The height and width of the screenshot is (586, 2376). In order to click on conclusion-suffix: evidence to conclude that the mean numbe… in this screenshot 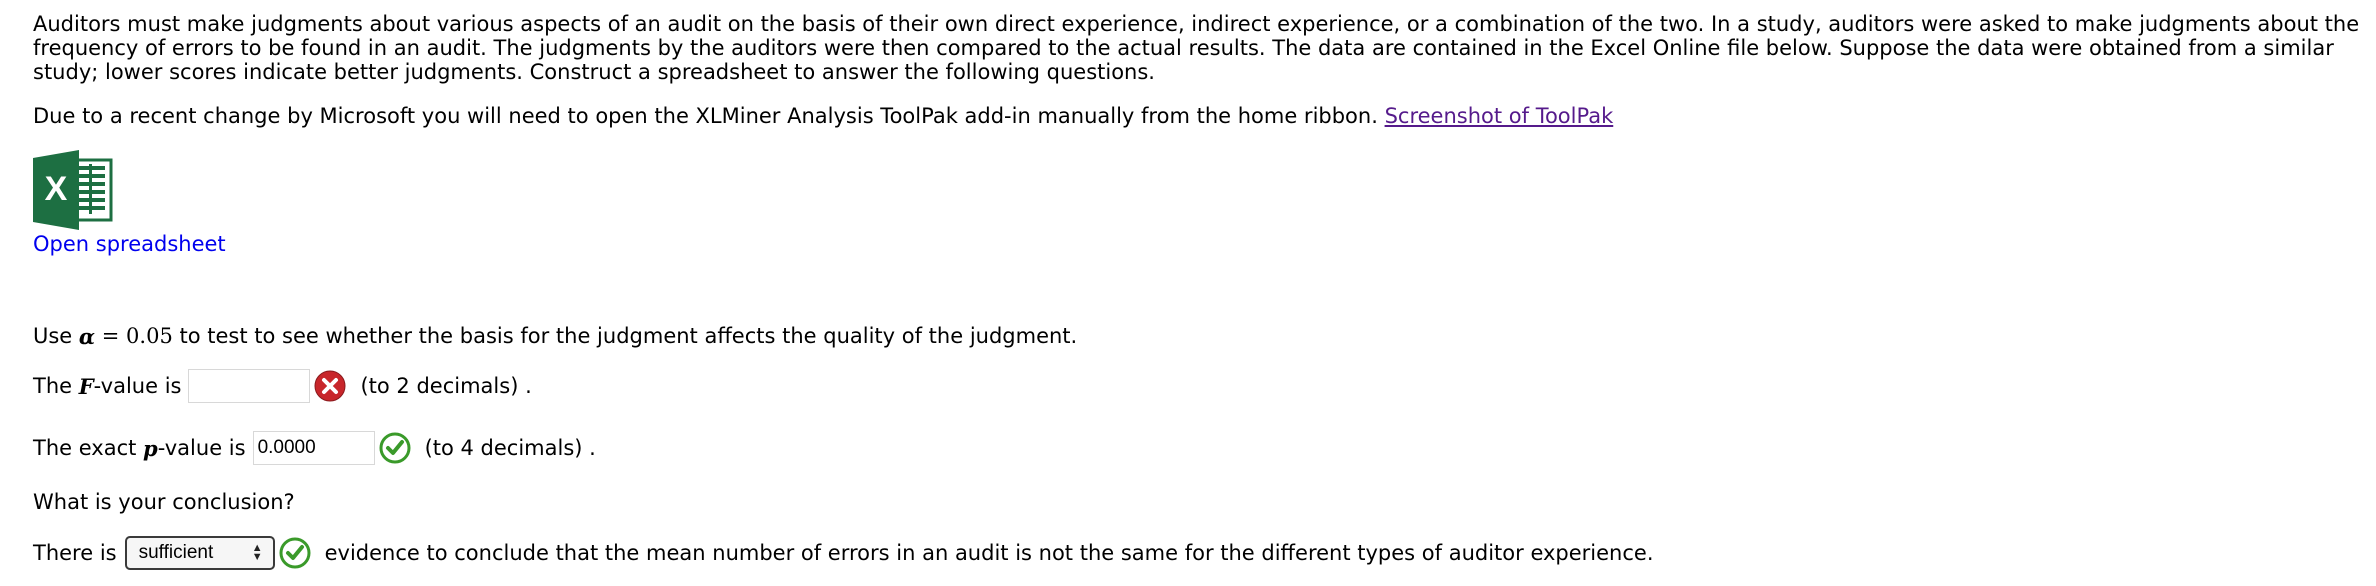, I will do `click(989, 553)`.